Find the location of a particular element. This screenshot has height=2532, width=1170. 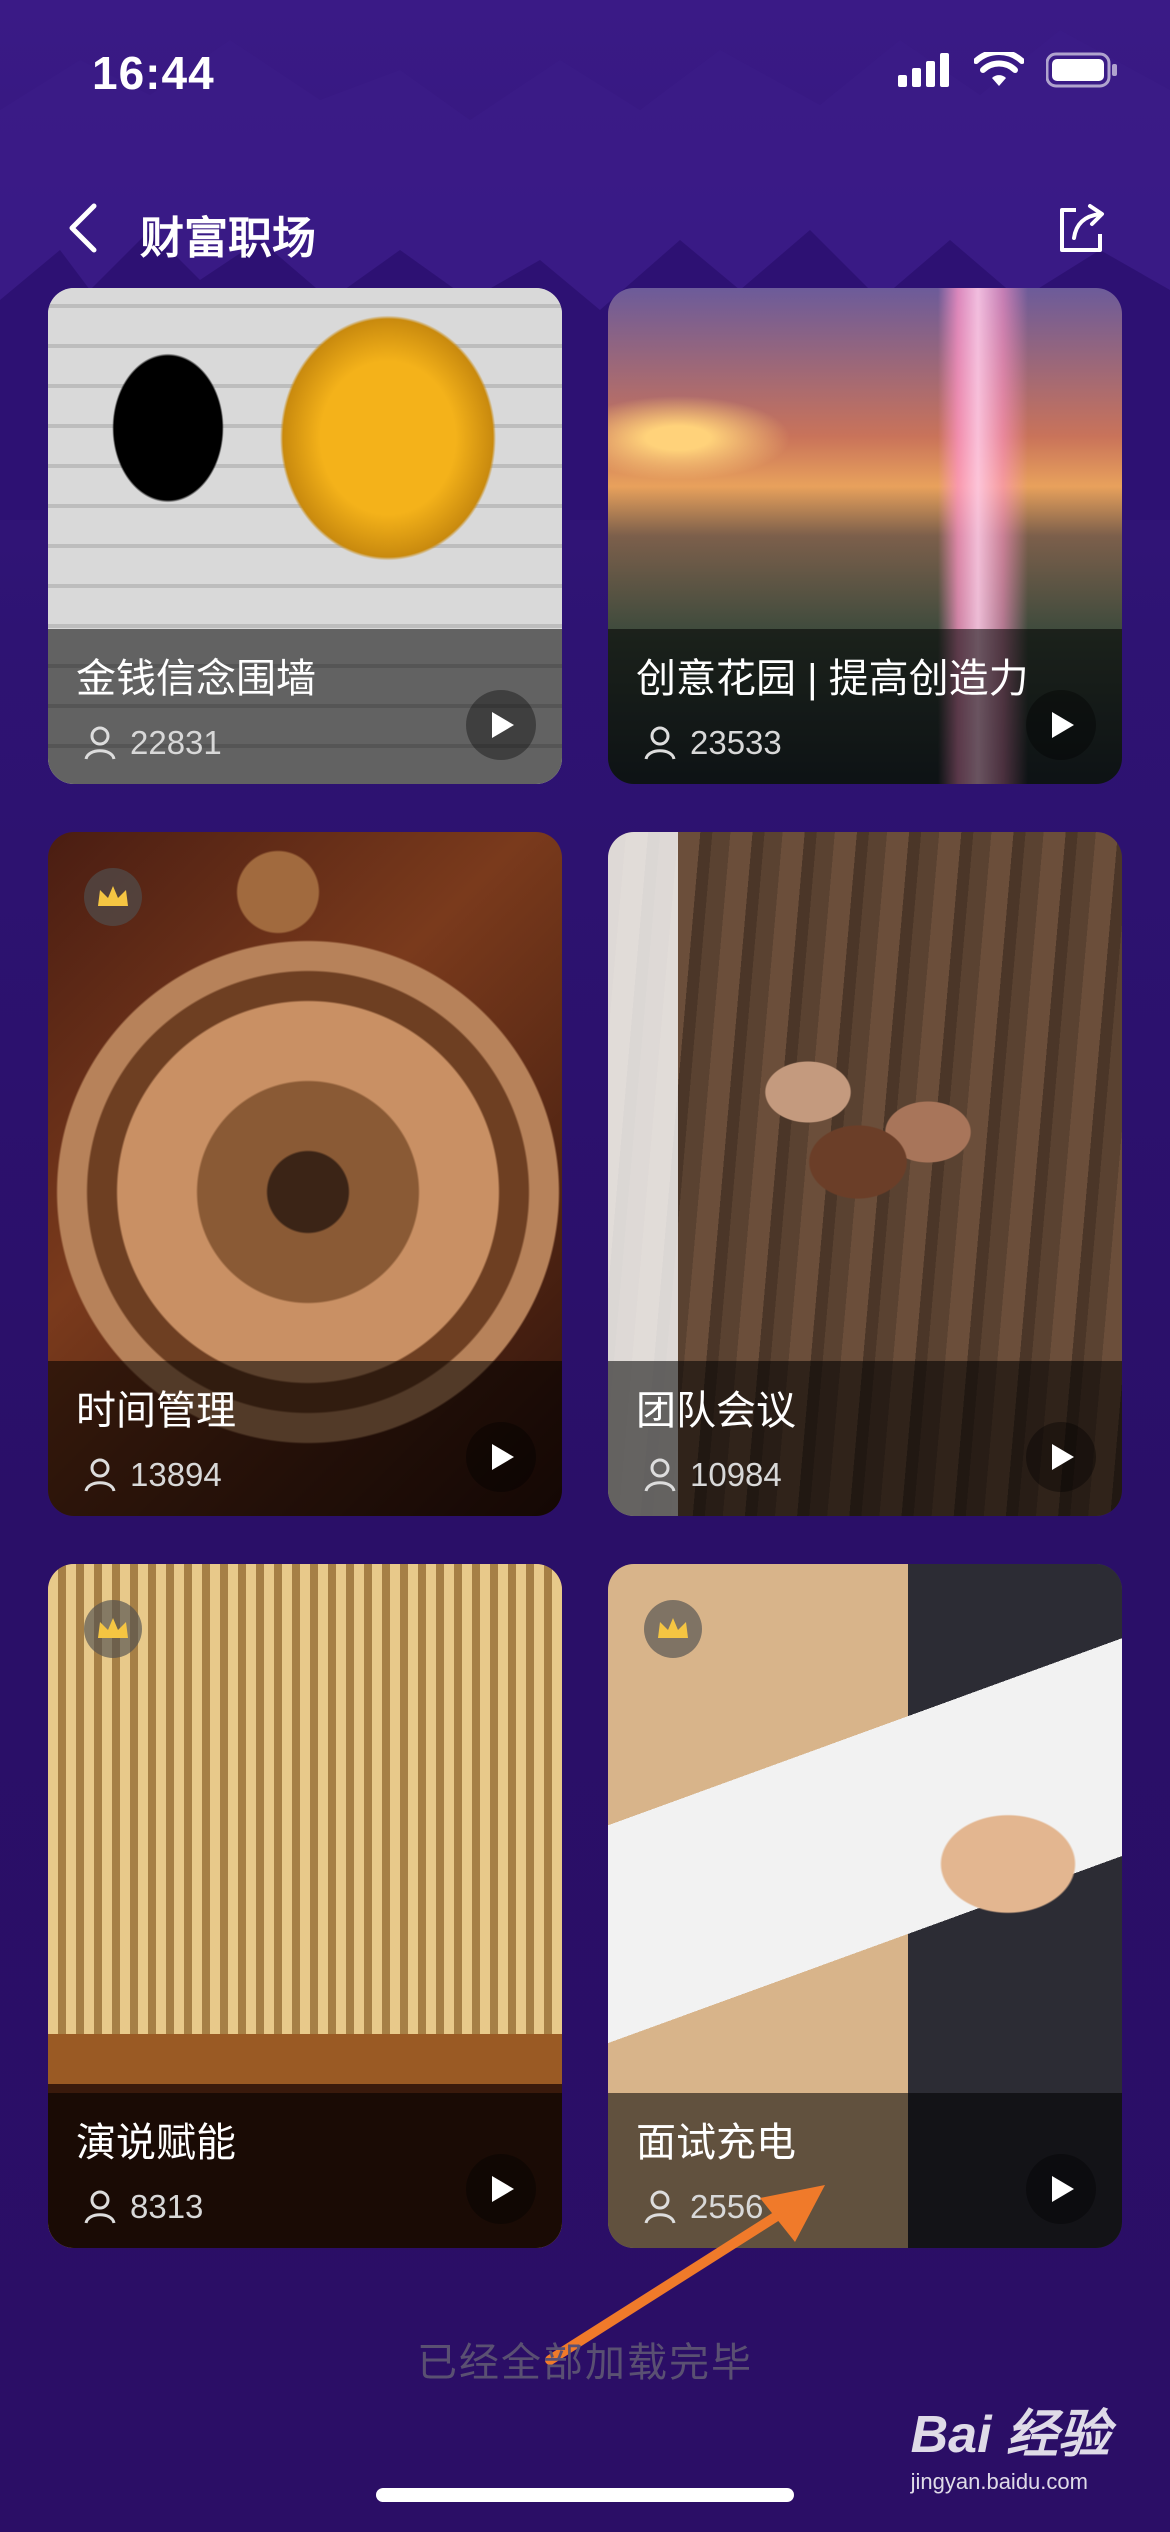

wifi-icon is located at coordinates (999, 69).